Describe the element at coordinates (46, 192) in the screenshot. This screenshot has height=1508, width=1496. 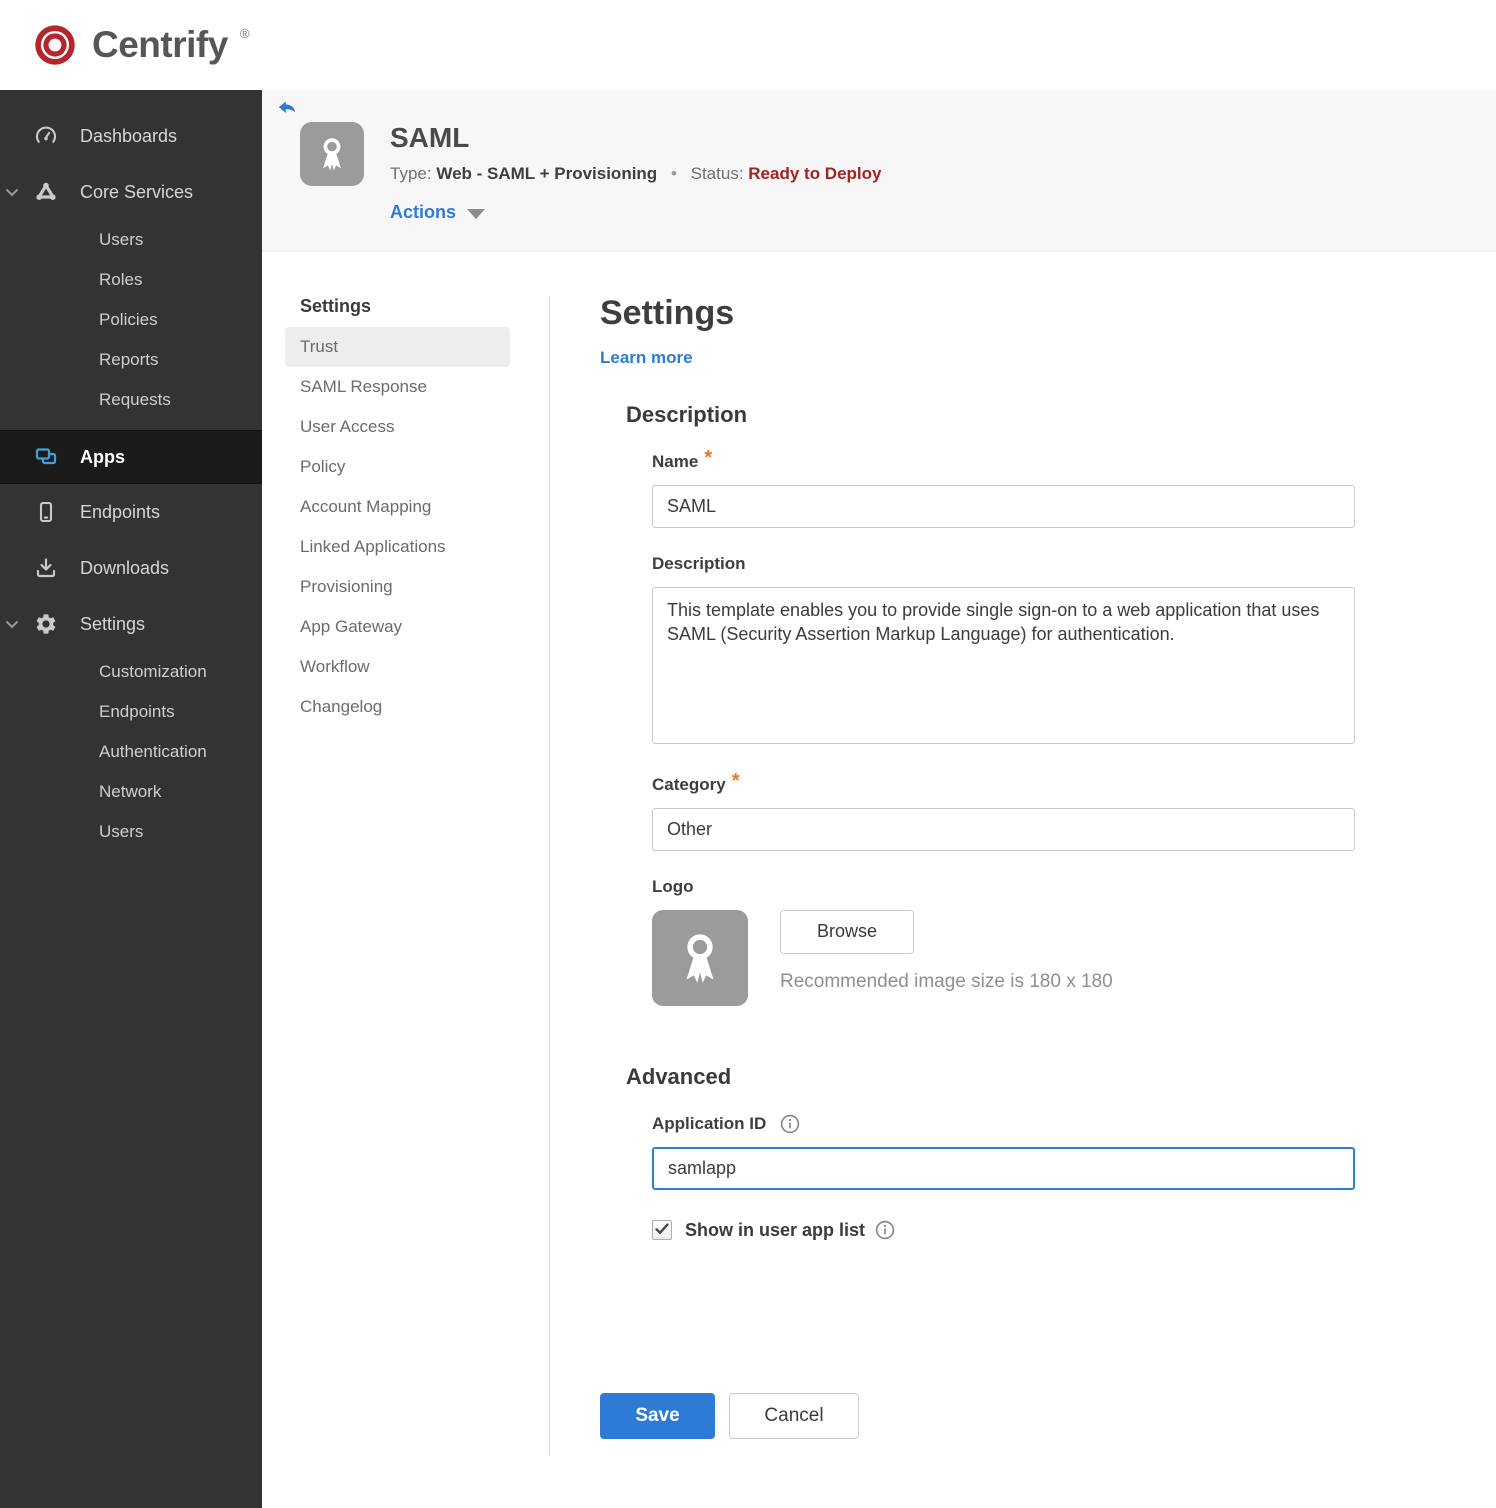
I see `core-services-icon` at that location.